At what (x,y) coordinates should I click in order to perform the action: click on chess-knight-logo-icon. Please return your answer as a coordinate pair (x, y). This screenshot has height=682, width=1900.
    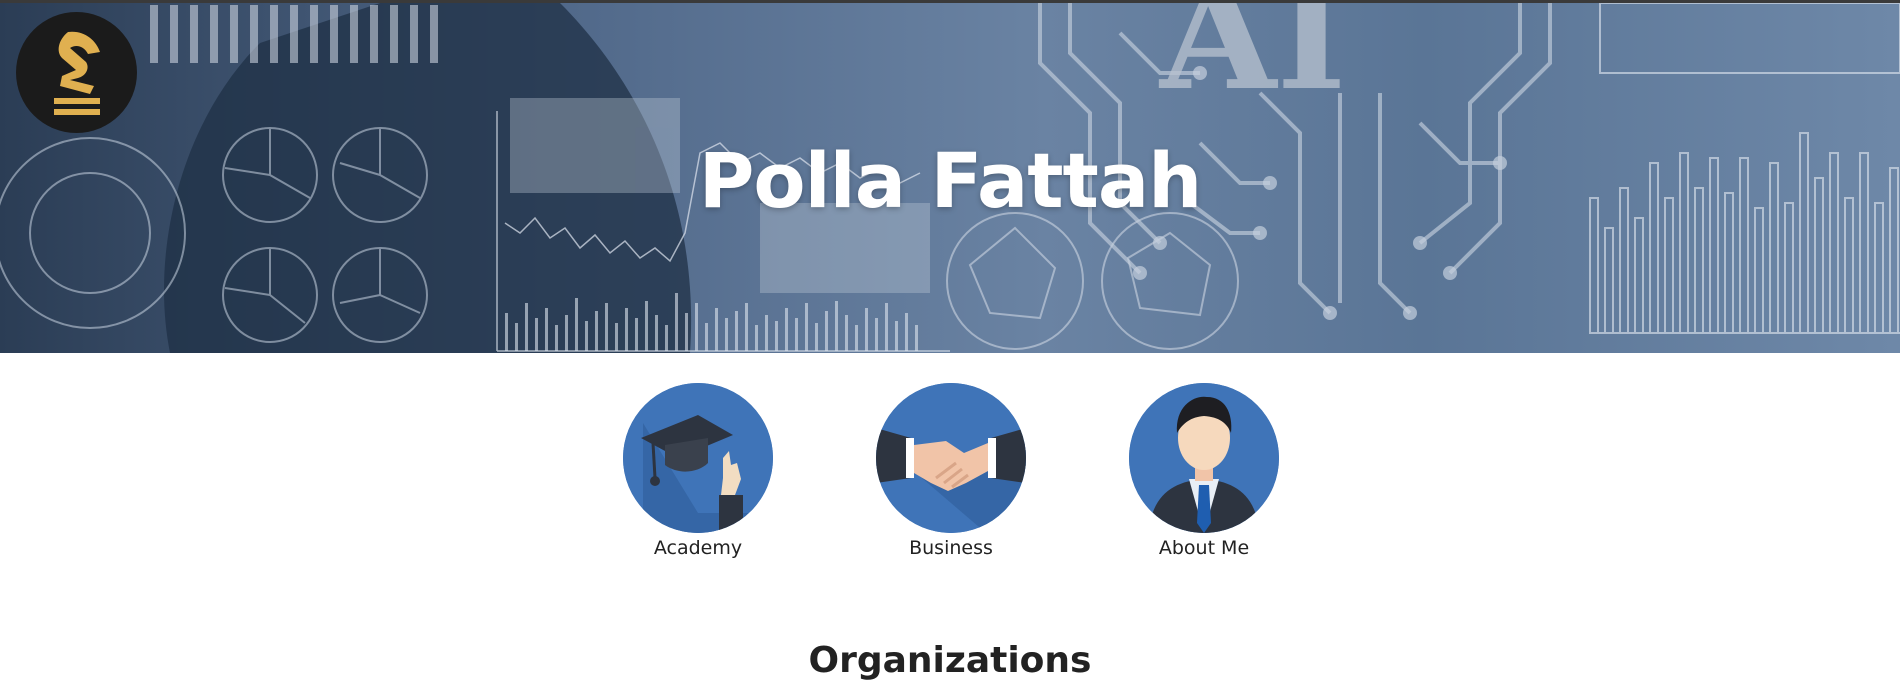
    Looking at the image, I should click on (77, 73).